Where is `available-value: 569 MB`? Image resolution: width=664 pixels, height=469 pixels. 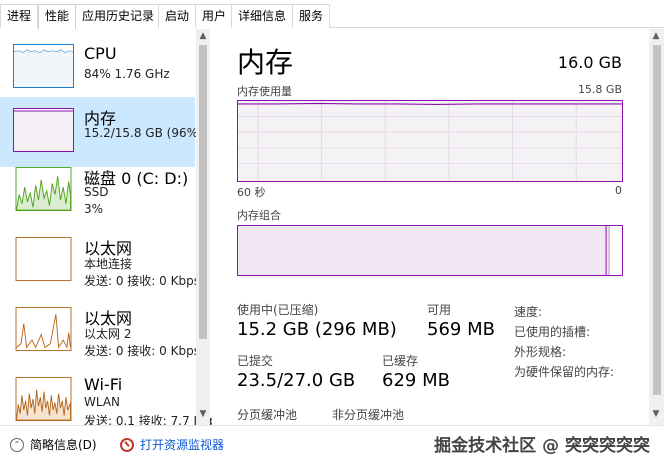 available-value: 569 MB is located at coordinates (461, 329).